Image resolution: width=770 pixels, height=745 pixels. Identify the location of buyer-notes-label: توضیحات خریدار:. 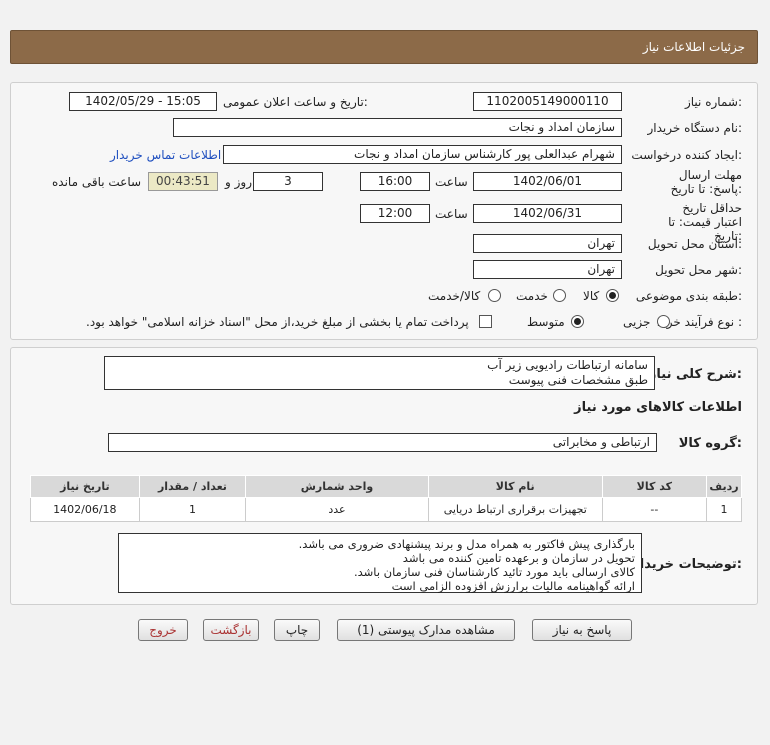
(687, 564).